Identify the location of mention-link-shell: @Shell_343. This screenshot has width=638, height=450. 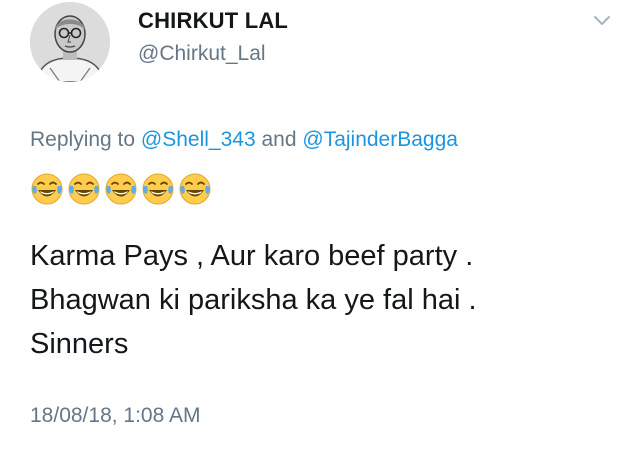
(198, 139).